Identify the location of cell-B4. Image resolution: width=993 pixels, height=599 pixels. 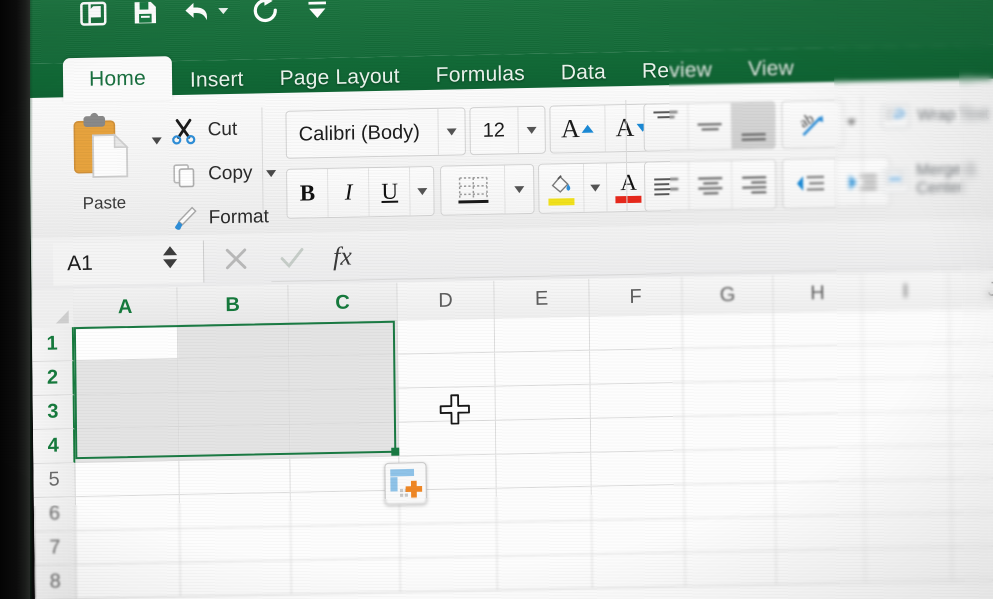
(235, 443).